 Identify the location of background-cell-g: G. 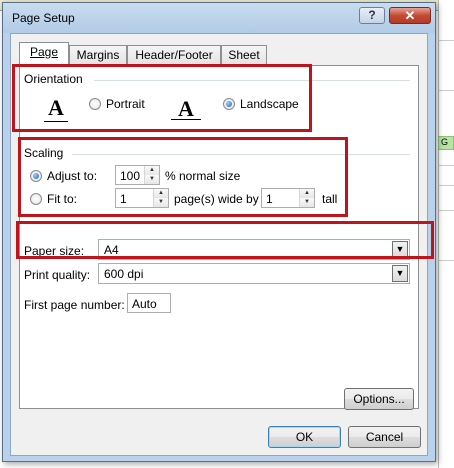
(446, 143).